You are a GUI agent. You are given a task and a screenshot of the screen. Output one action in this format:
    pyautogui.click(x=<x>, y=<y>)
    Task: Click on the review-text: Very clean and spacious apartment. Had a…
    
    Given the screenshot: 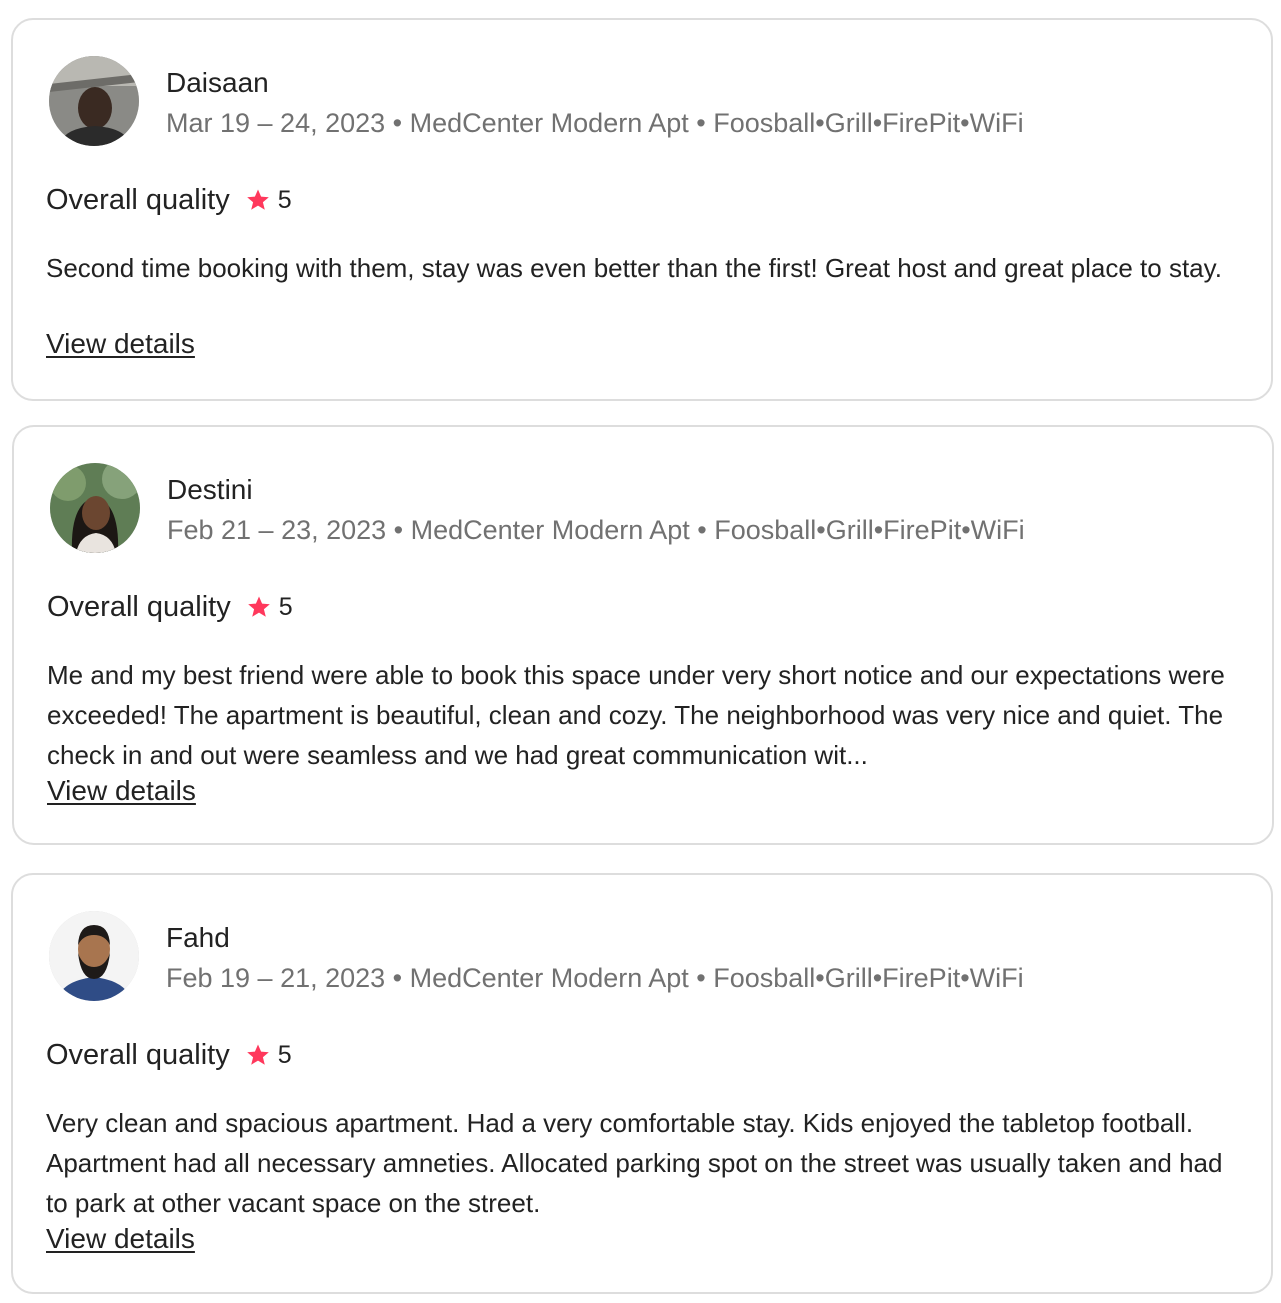 What is the action you would take?
    pyautogui.click(x=634, y=1163)
    